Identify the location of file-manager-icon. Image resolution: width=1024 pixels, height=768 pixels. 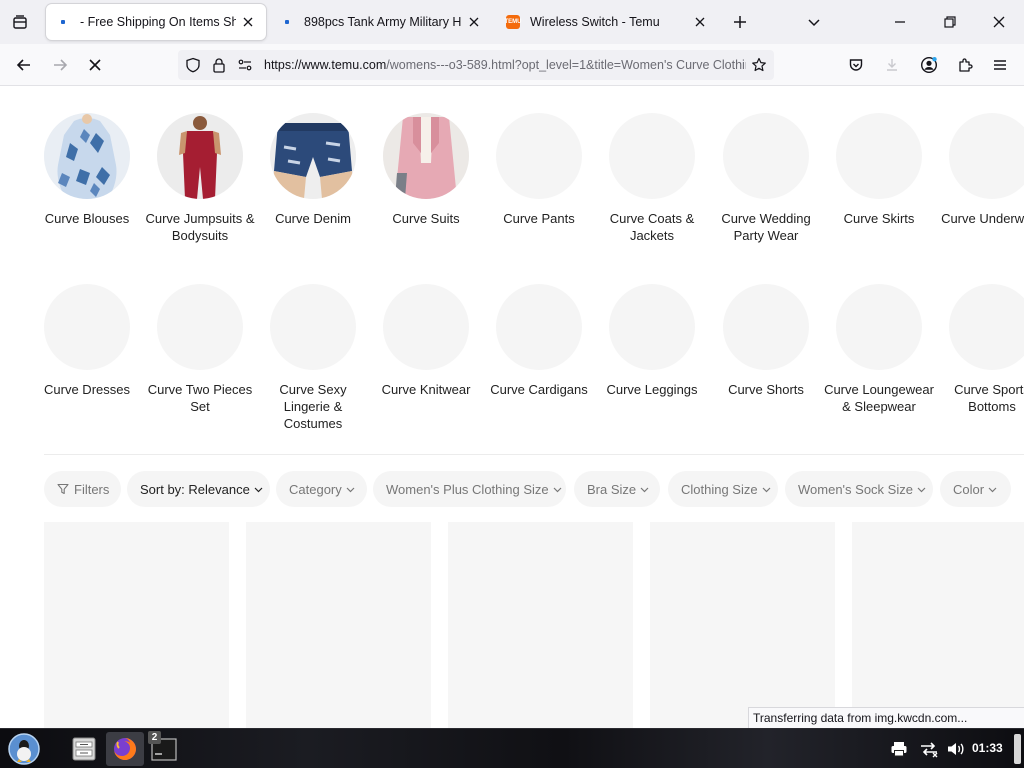
(84, 749).